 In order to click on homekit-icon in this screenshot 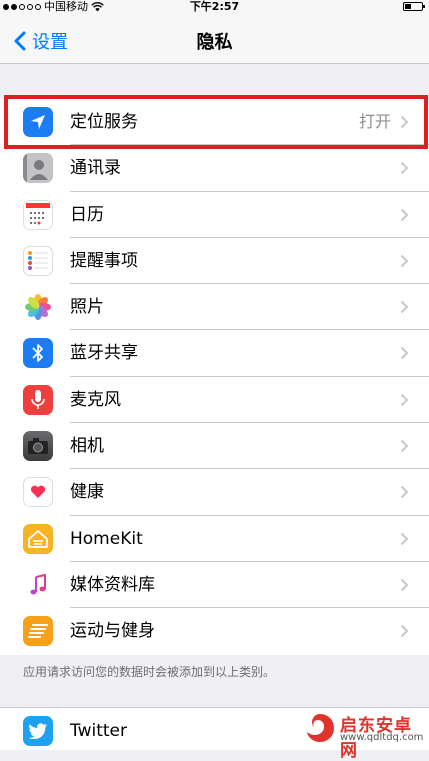, I will do `click(38, 538)`.